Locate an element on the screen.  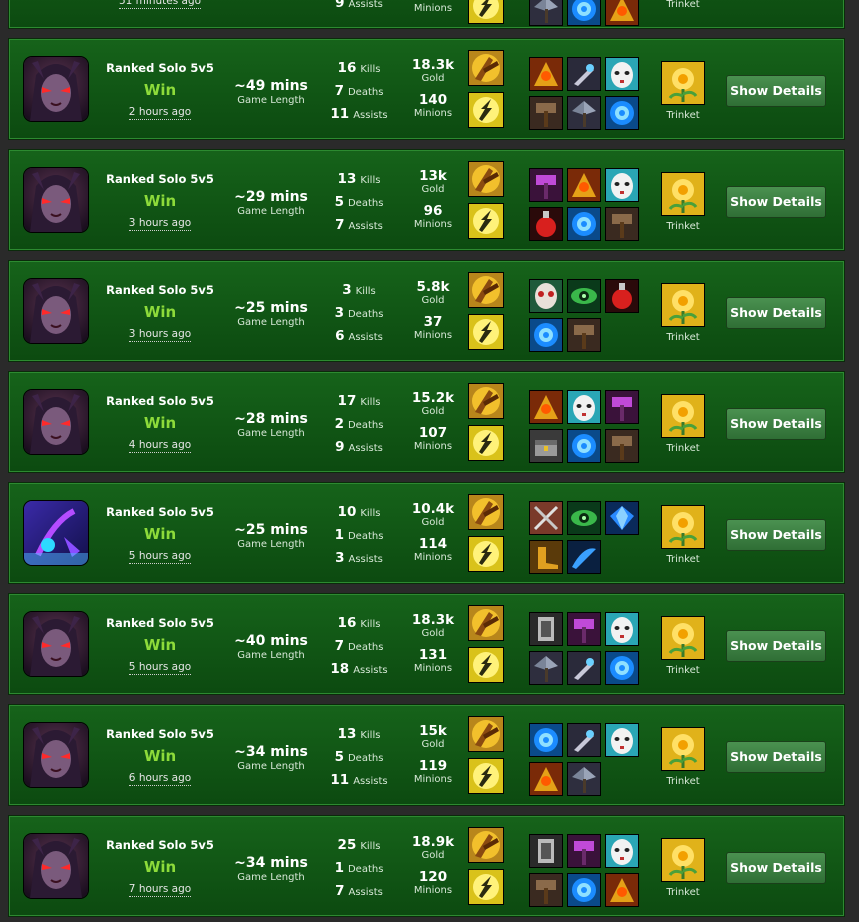
match-time-ago: 7 hours ago is located at coordinates (160, 890).